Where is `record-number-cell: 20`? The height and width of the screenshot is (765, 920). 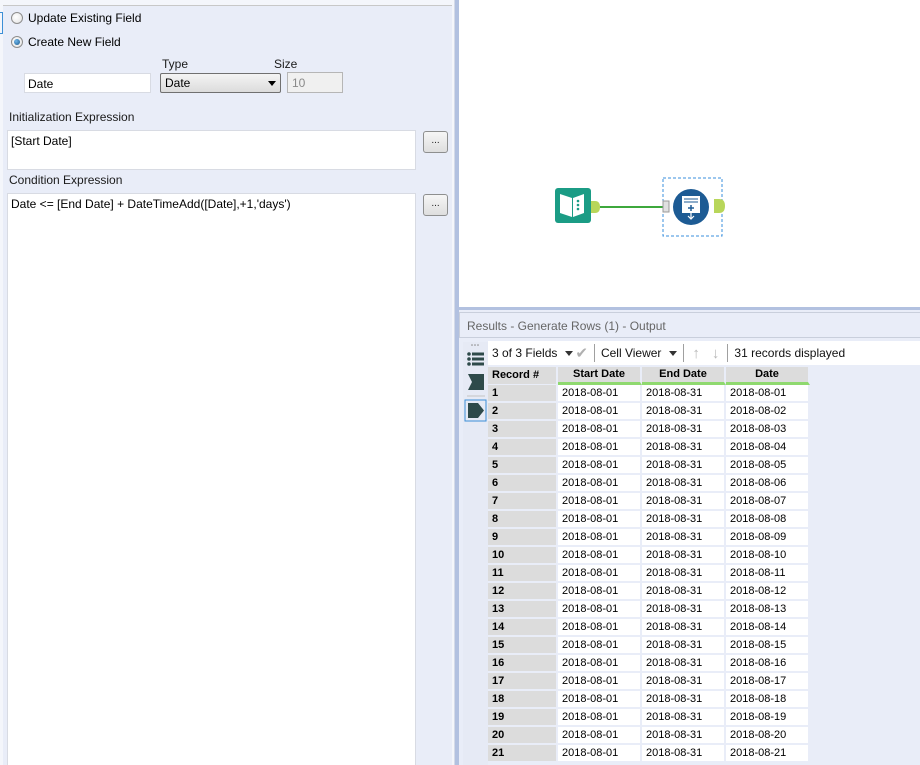
record-number-cell: 20 is located at coordinates (523, 735).